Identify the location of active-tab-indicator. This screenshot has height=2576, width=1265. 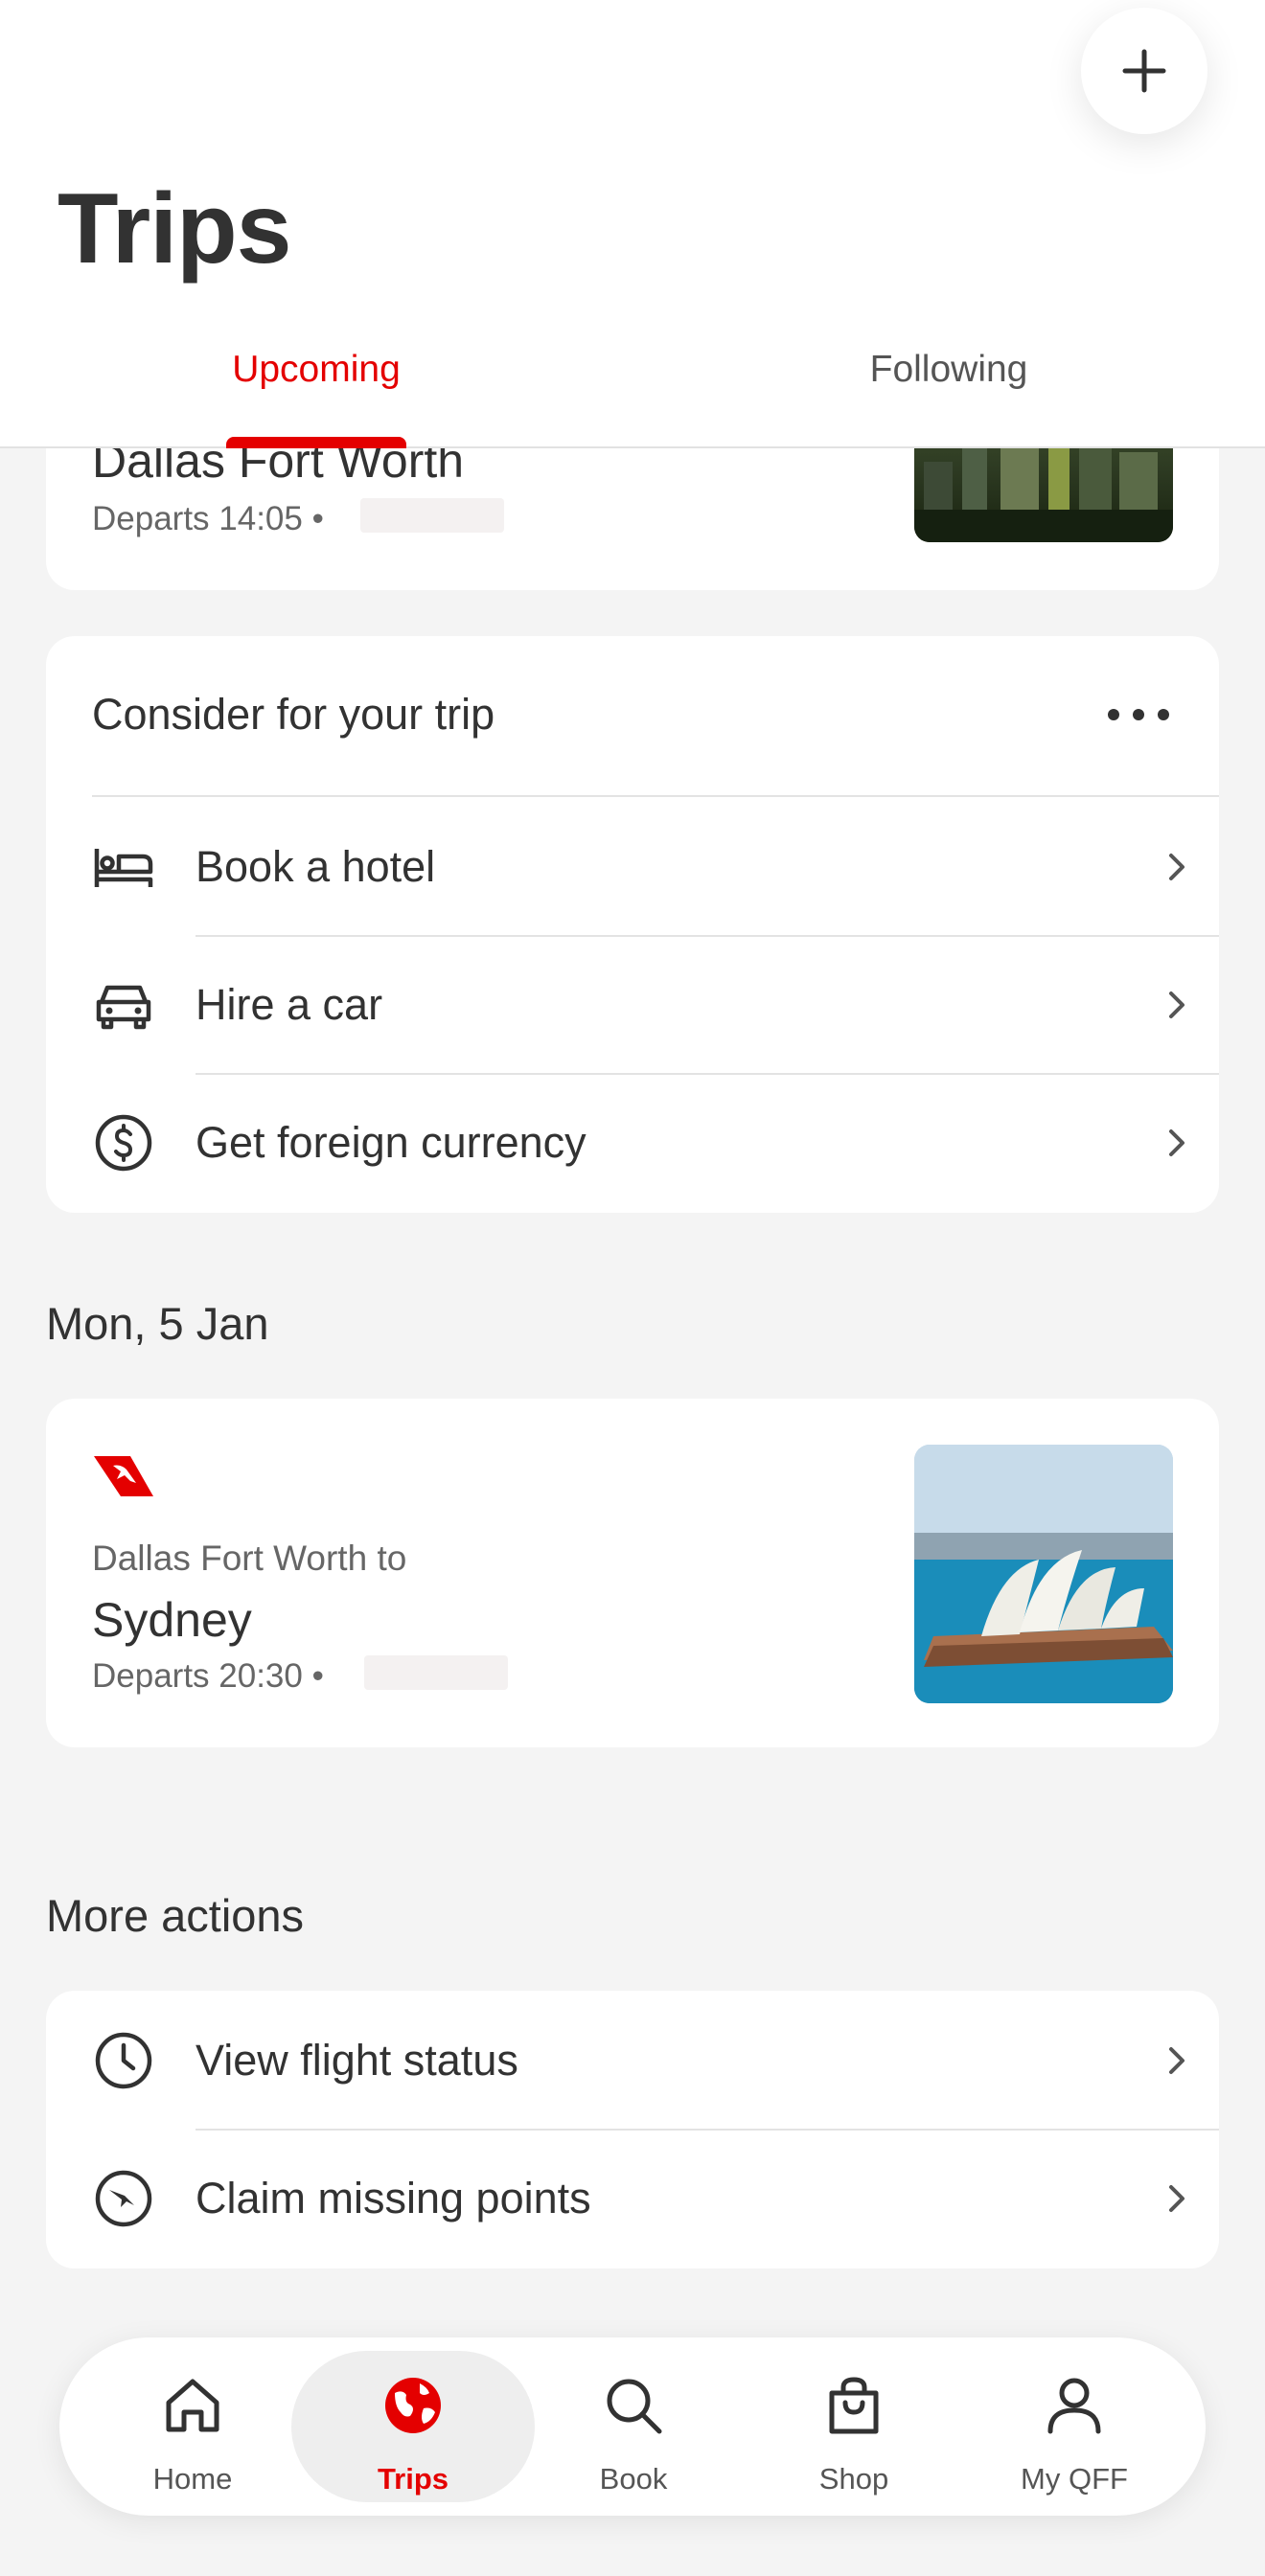
(316, 442).